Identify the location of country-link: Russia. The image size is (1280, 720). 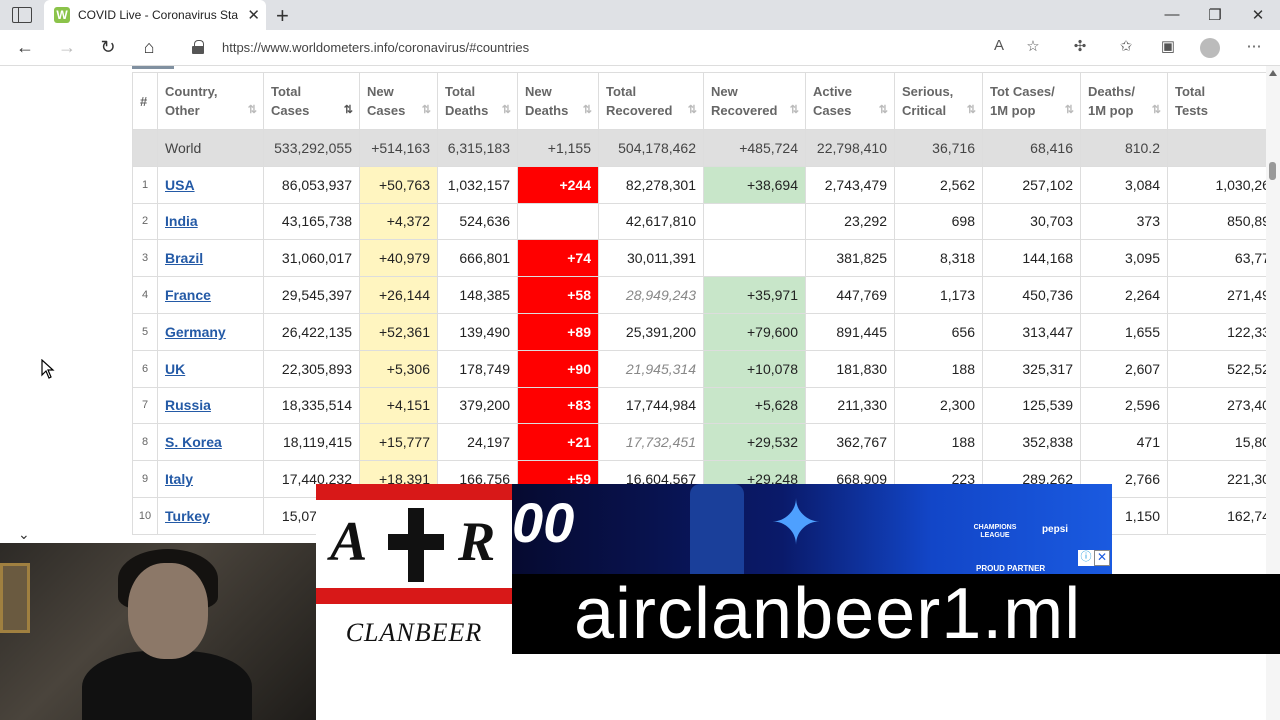
(188, 405).